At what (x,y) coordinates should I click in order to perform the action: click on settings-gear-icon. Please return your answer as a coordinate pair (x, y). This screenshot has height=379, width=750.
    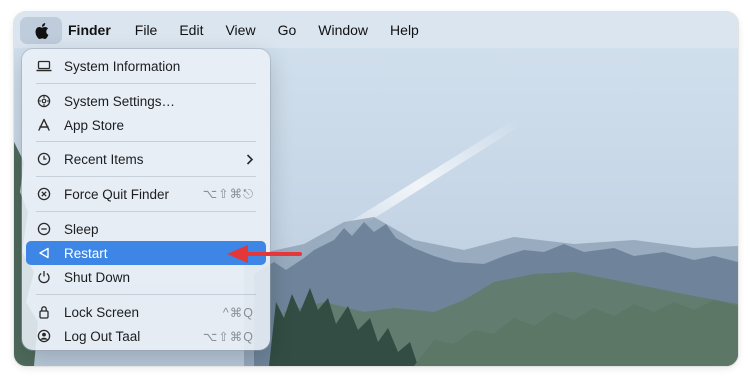
    Looking at the image, I should click on (44, 101).